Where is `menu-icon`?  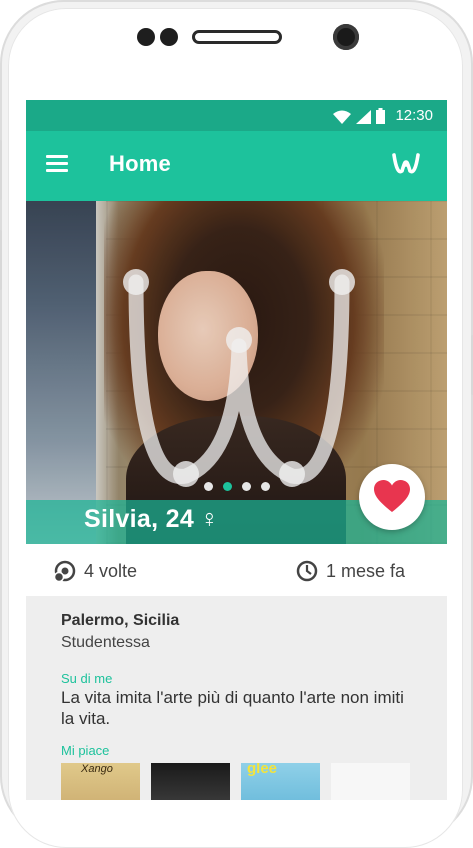 menu-icon is located at coordinates (57, 164).